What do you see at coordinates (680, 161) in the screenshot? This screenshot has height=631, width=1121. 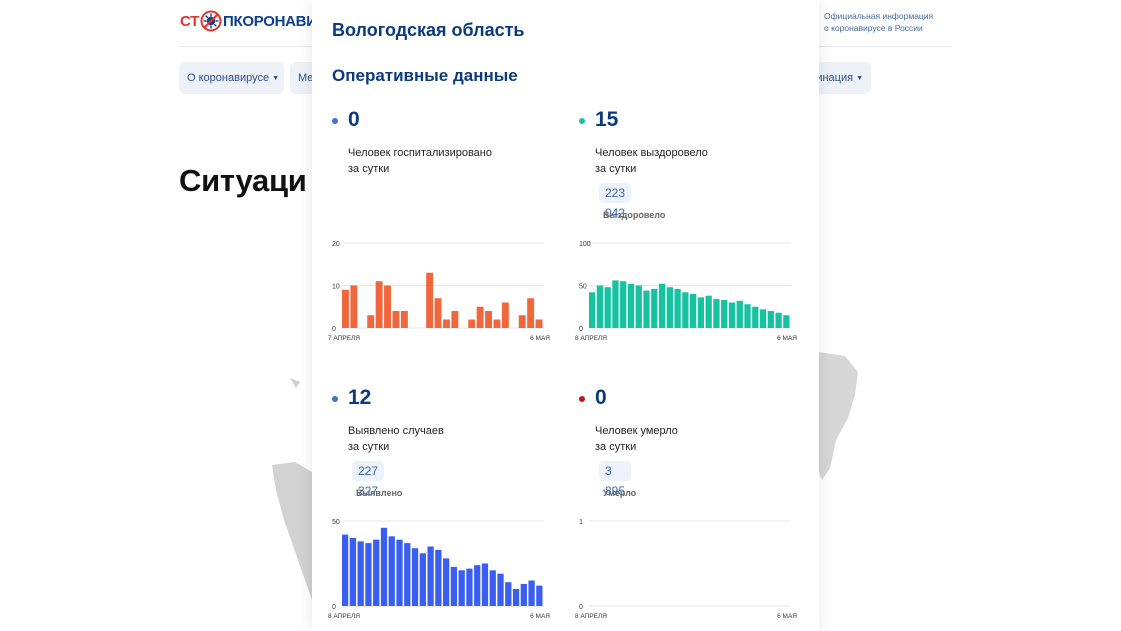 I see `stat-description: Человек выздоровело за сутки` at bounding box center [680, 161].